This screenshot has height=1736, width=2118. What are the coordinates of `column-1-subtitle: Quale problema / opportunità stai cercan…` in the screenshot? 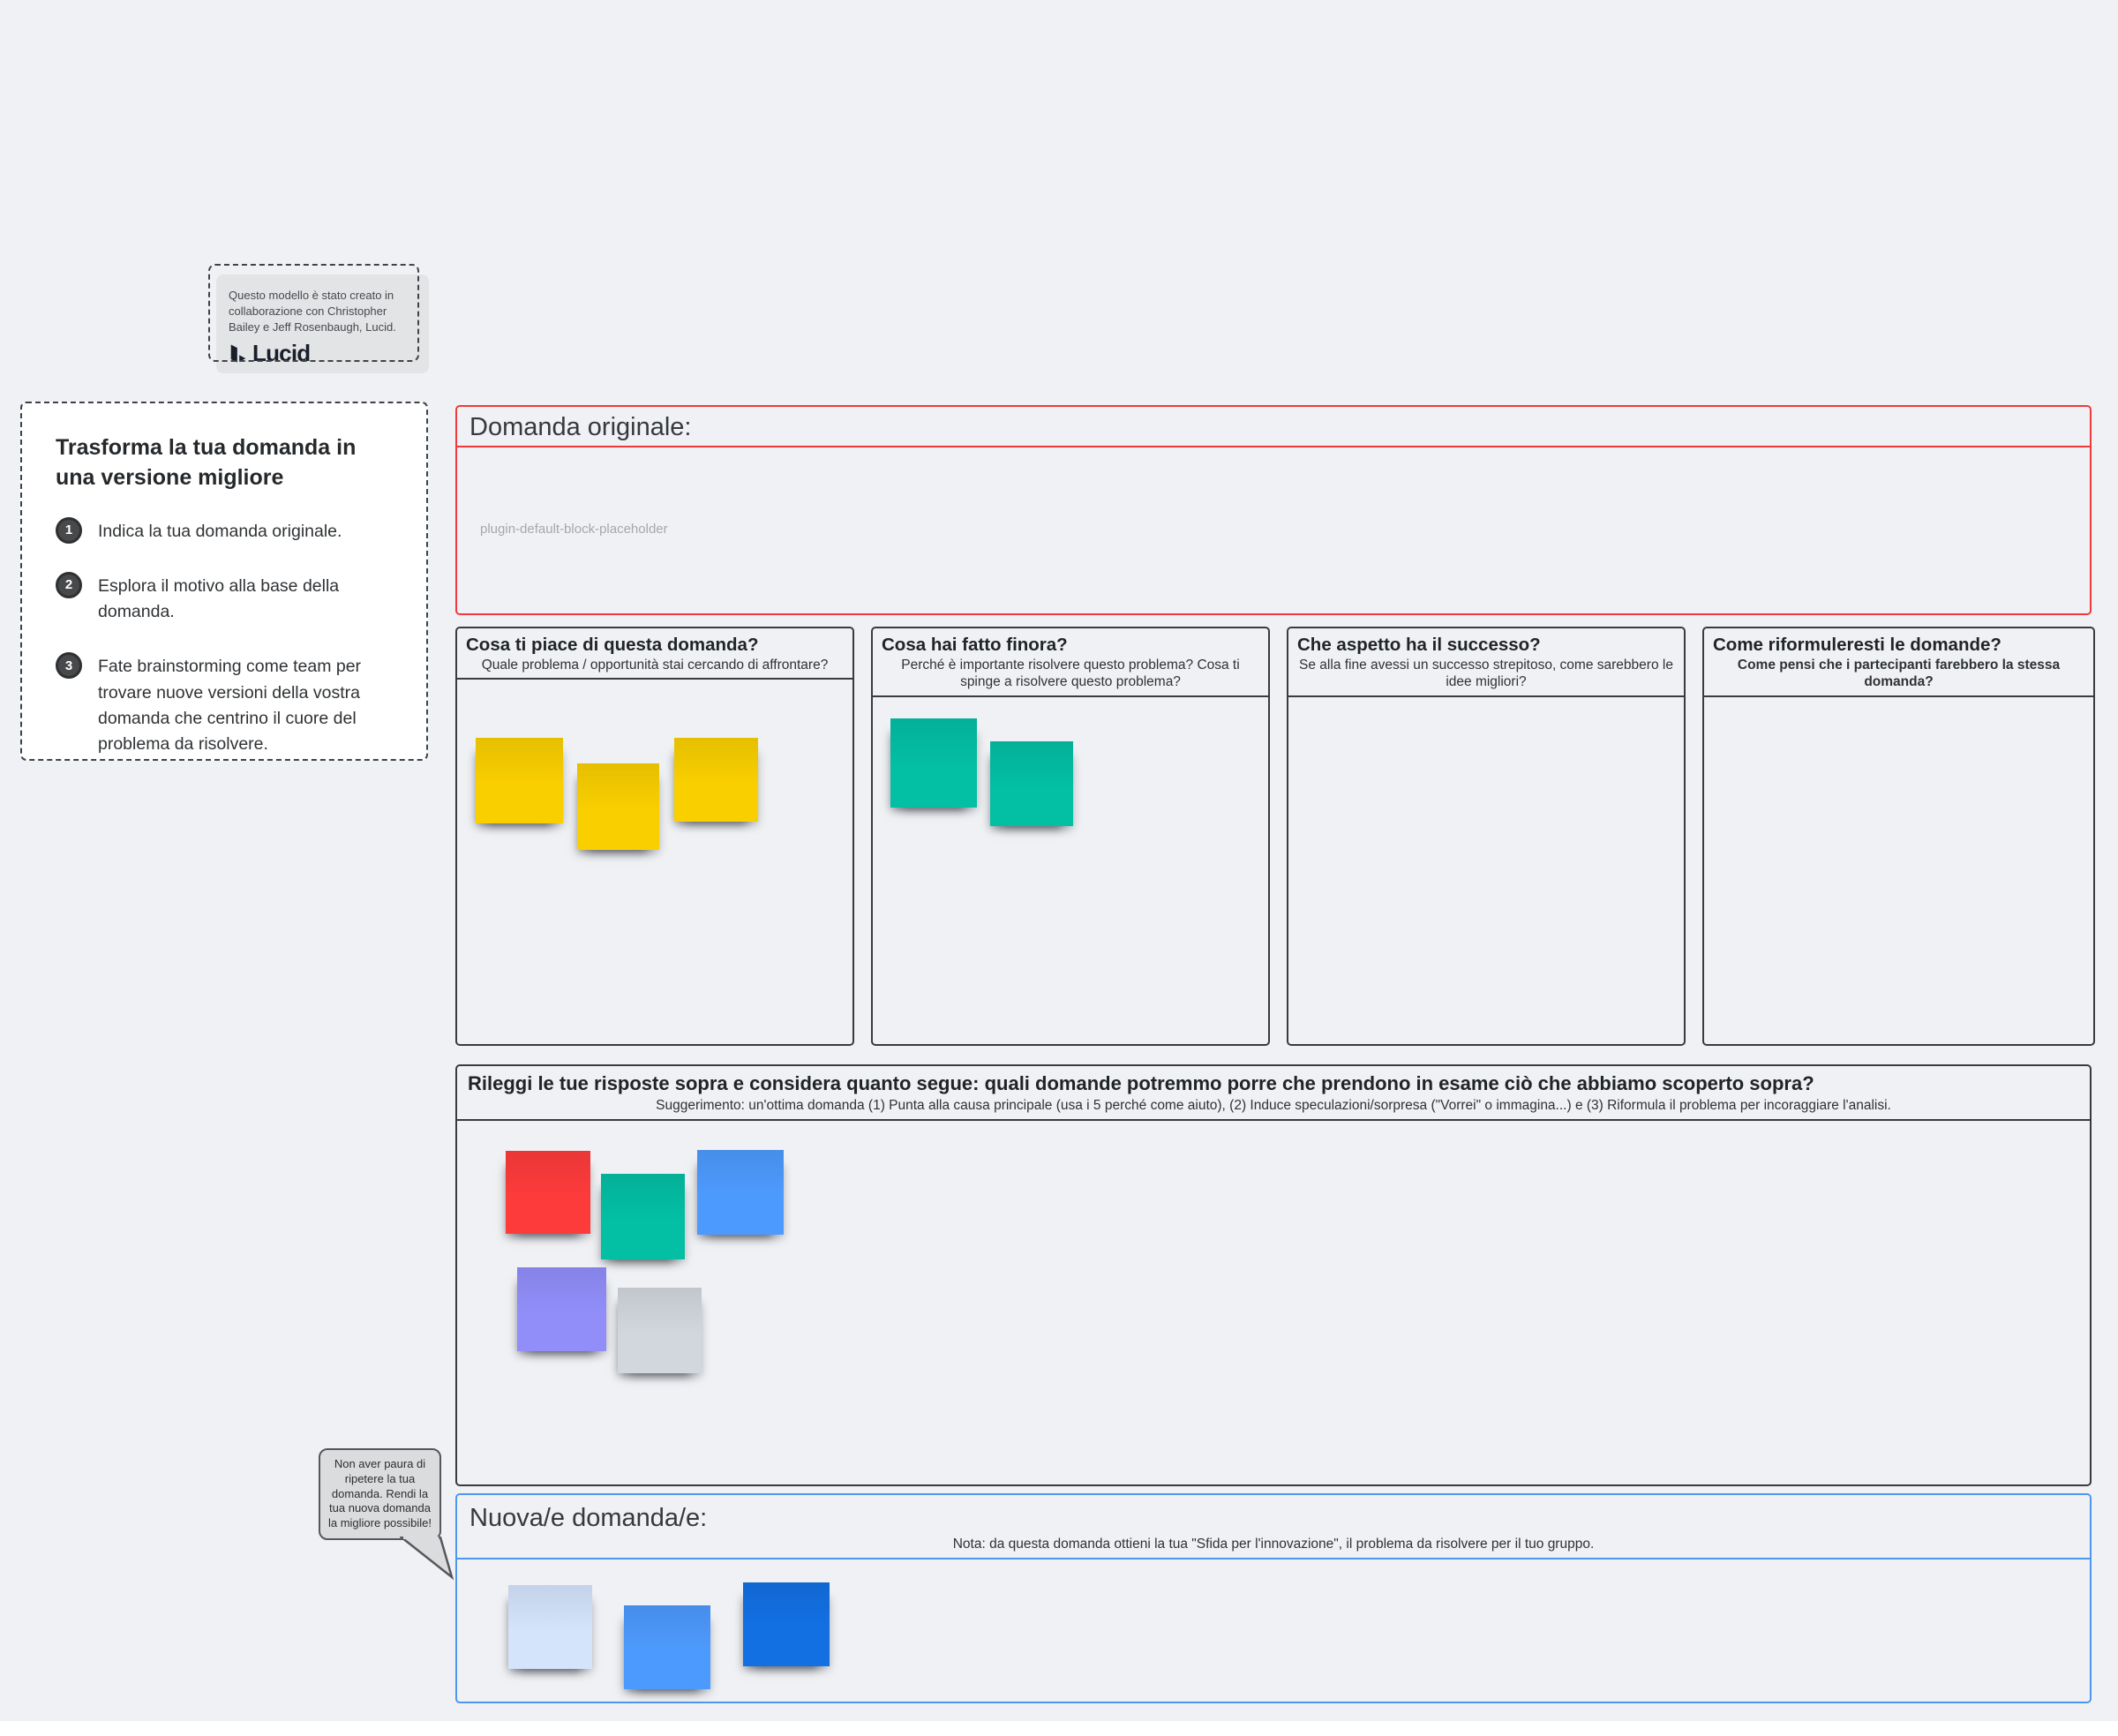 It's located at (655, 665).